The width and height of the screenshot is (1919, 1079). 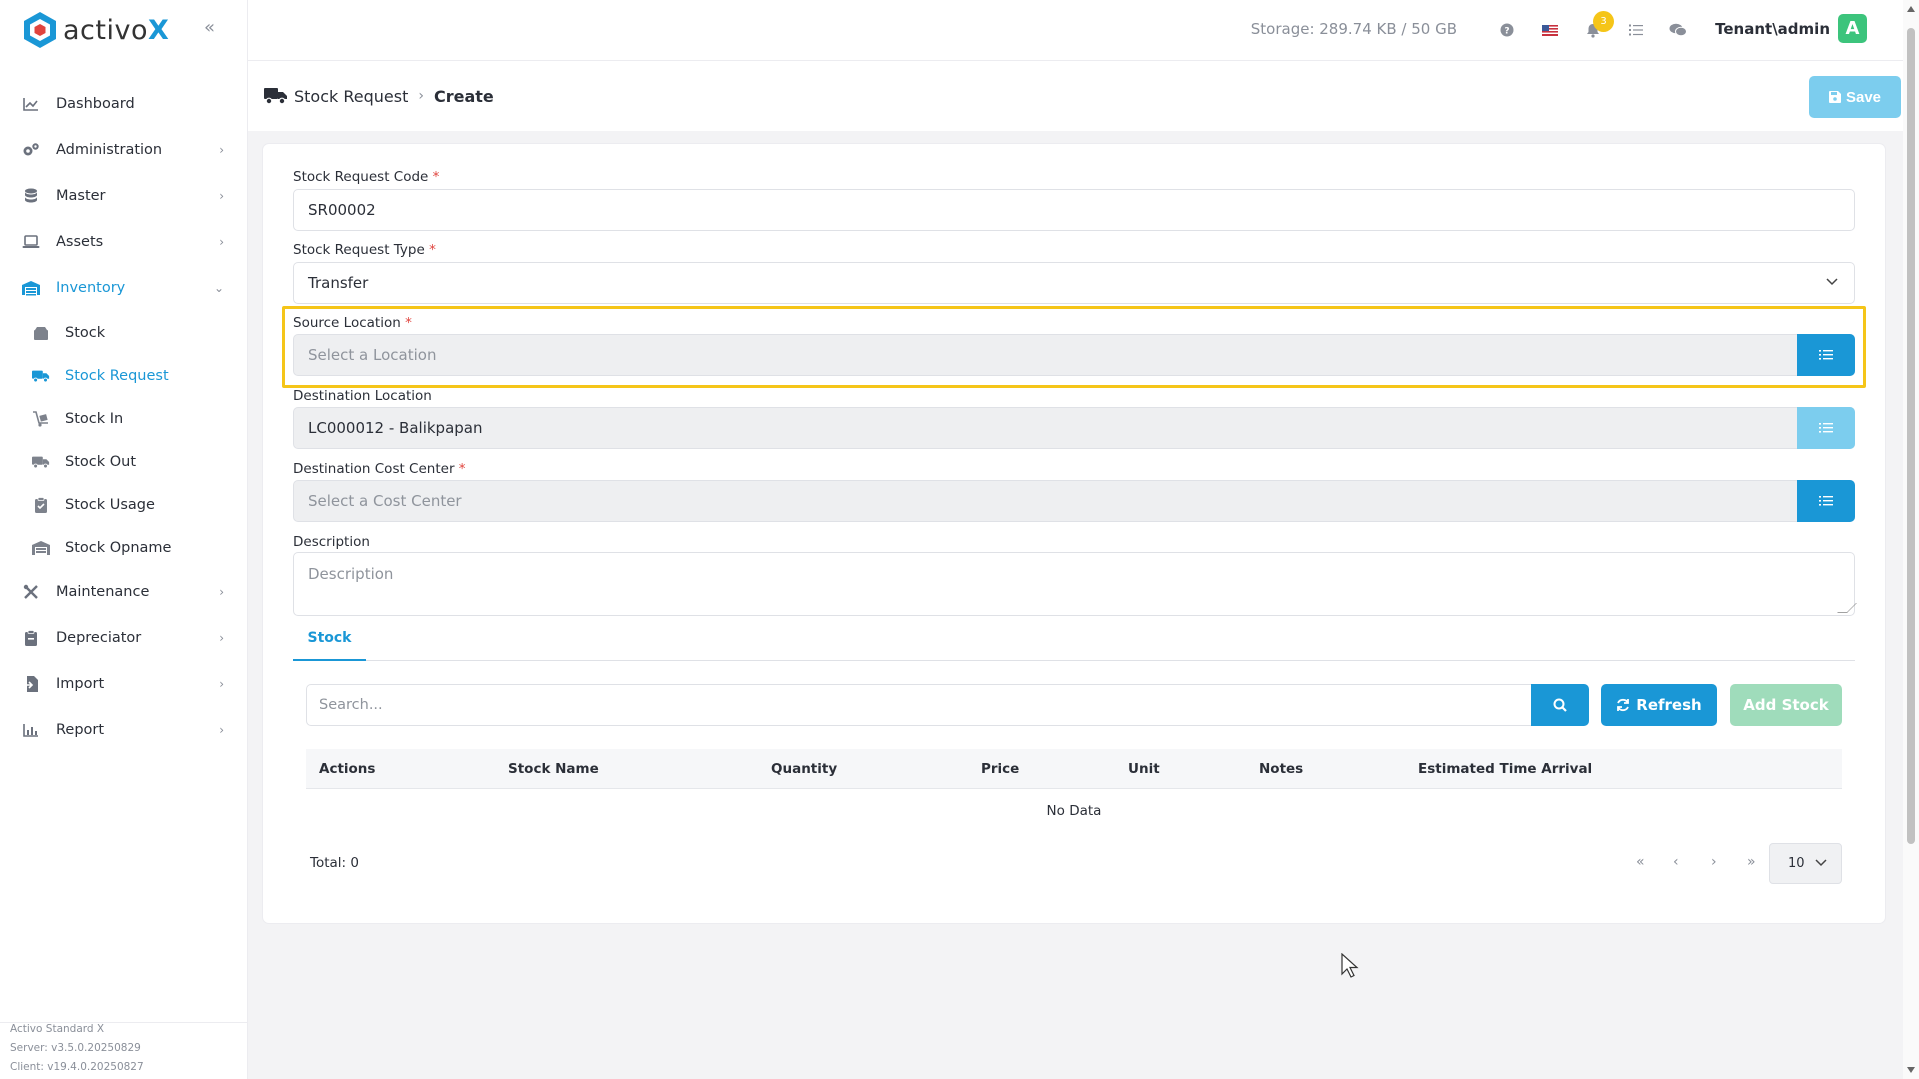 What do you see at coordinates (31, 684) in the screenshot?
I see `file-import-icon` at bounding box center [31, 684].